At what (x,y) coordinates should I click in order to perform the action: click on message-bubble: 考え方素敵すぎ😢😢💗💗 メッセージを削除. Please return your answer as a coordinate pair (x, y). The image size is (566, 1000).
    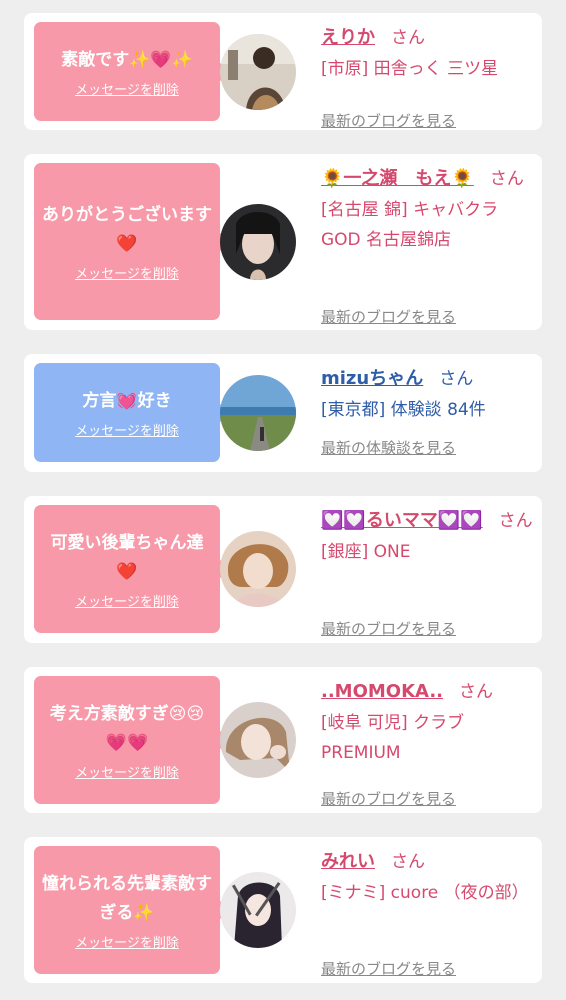
    Looking at the image, I should click on (132, 740).